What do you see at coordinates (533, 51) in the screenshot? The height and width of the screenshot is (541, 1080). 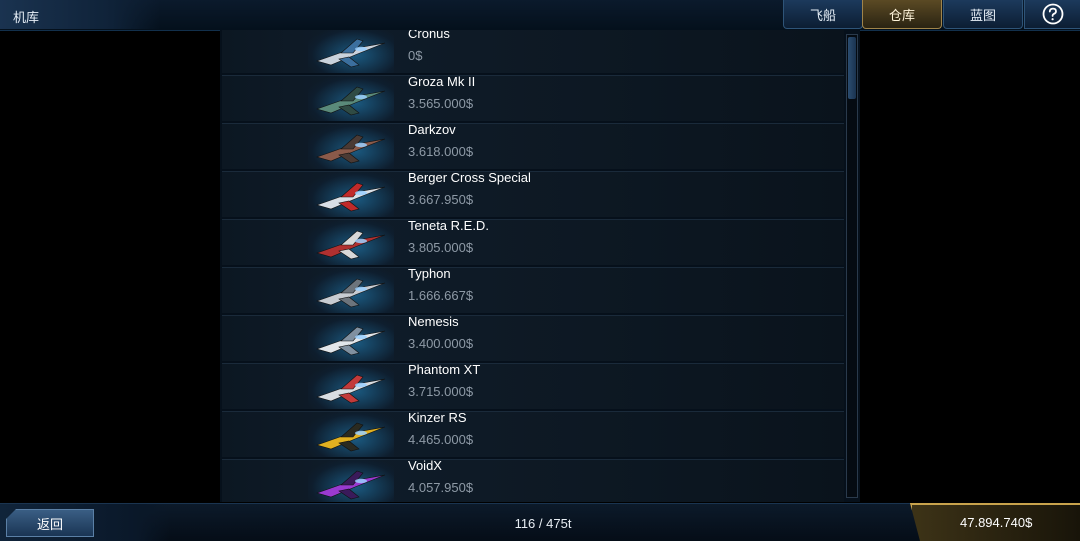 I see `ship-row: Cronus 0$` at bounding box center [533, 51].